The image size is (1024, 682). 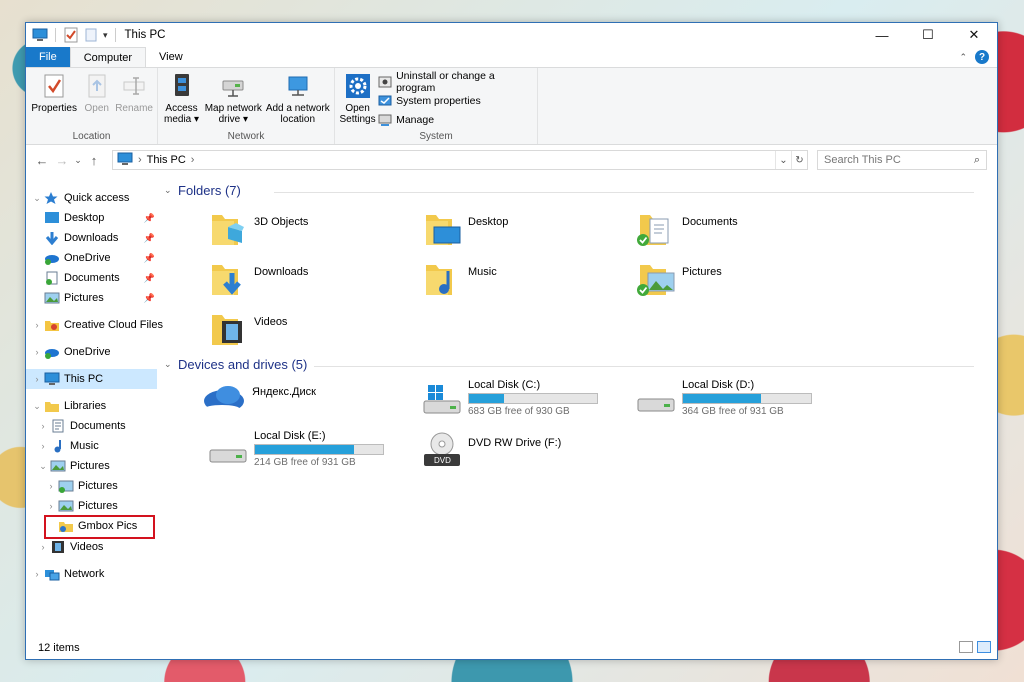 I want to click on add-location-label-1: Add a network, so click(x=297, y=108).